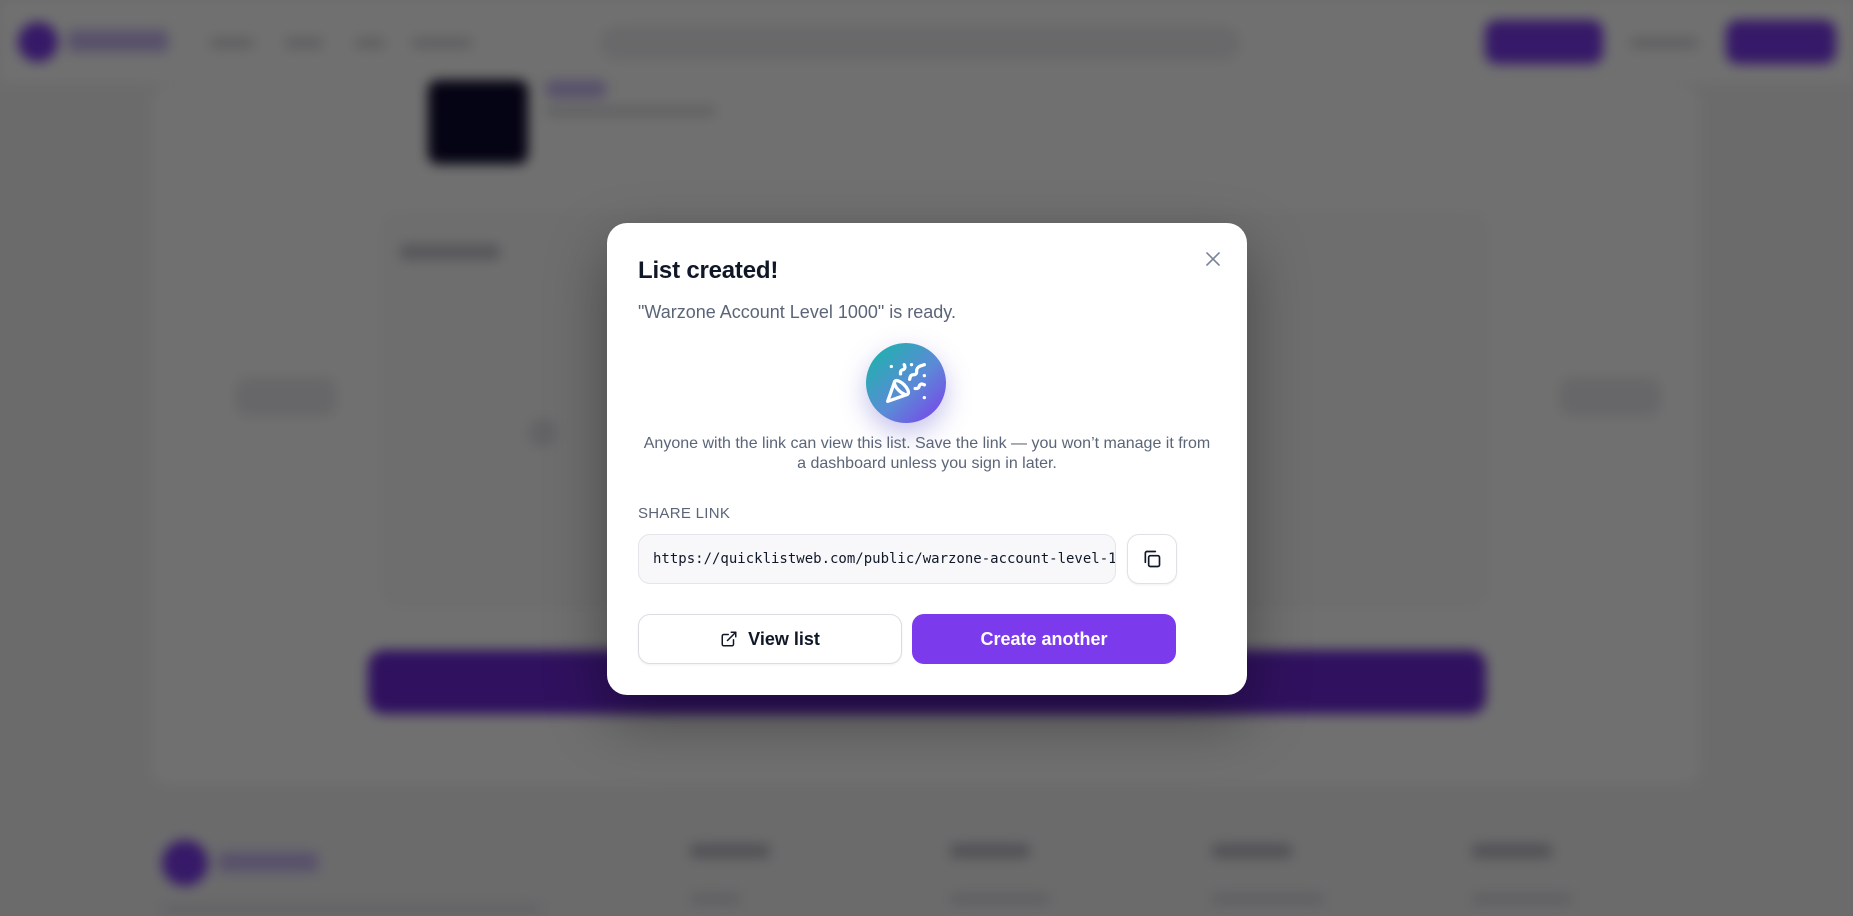 The width and height of the screenshot is (1853, 916). What do you see at coordinates (684, 513) in the screenshot?
I see `share-link-label: SHARE LINK` at bounding box center [684, 513].